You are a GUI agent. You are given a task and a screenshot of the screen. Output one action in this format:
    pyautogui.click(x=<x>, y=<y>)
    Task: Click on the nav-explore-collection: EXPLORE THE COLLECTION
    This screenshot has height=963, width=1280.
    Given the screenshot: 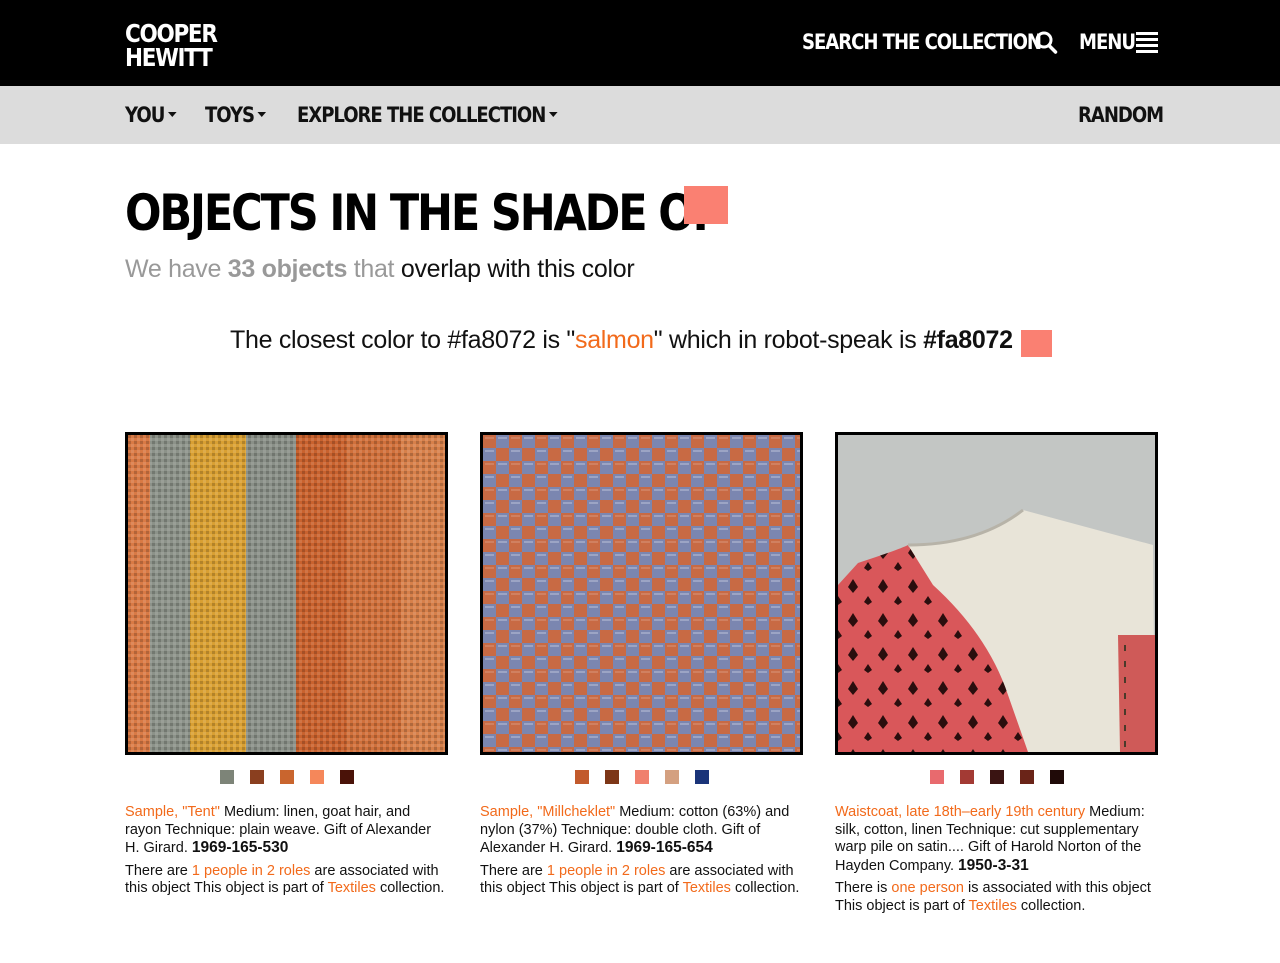 What is the action you would take?
    pyautogui.click(x=427, y=115)
    